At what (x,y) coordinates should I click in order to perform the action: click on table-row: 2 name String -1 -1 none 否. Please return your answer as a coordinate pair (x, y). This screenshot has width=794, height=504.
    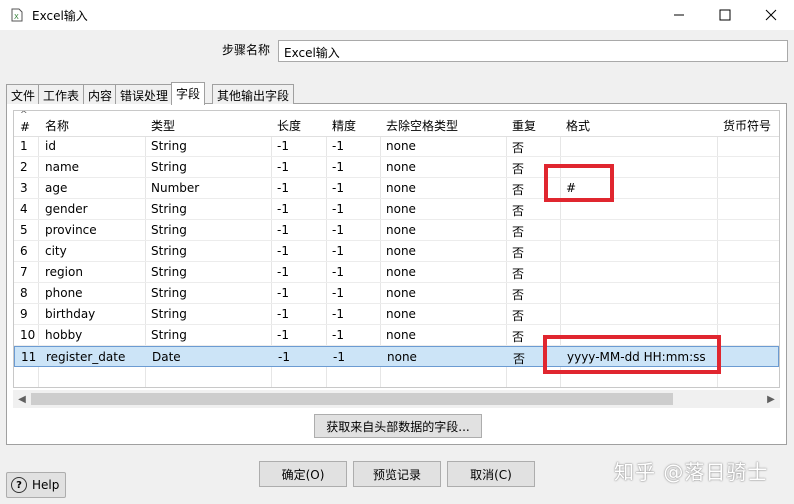
    Looking at the image, I should click on (396, 167).